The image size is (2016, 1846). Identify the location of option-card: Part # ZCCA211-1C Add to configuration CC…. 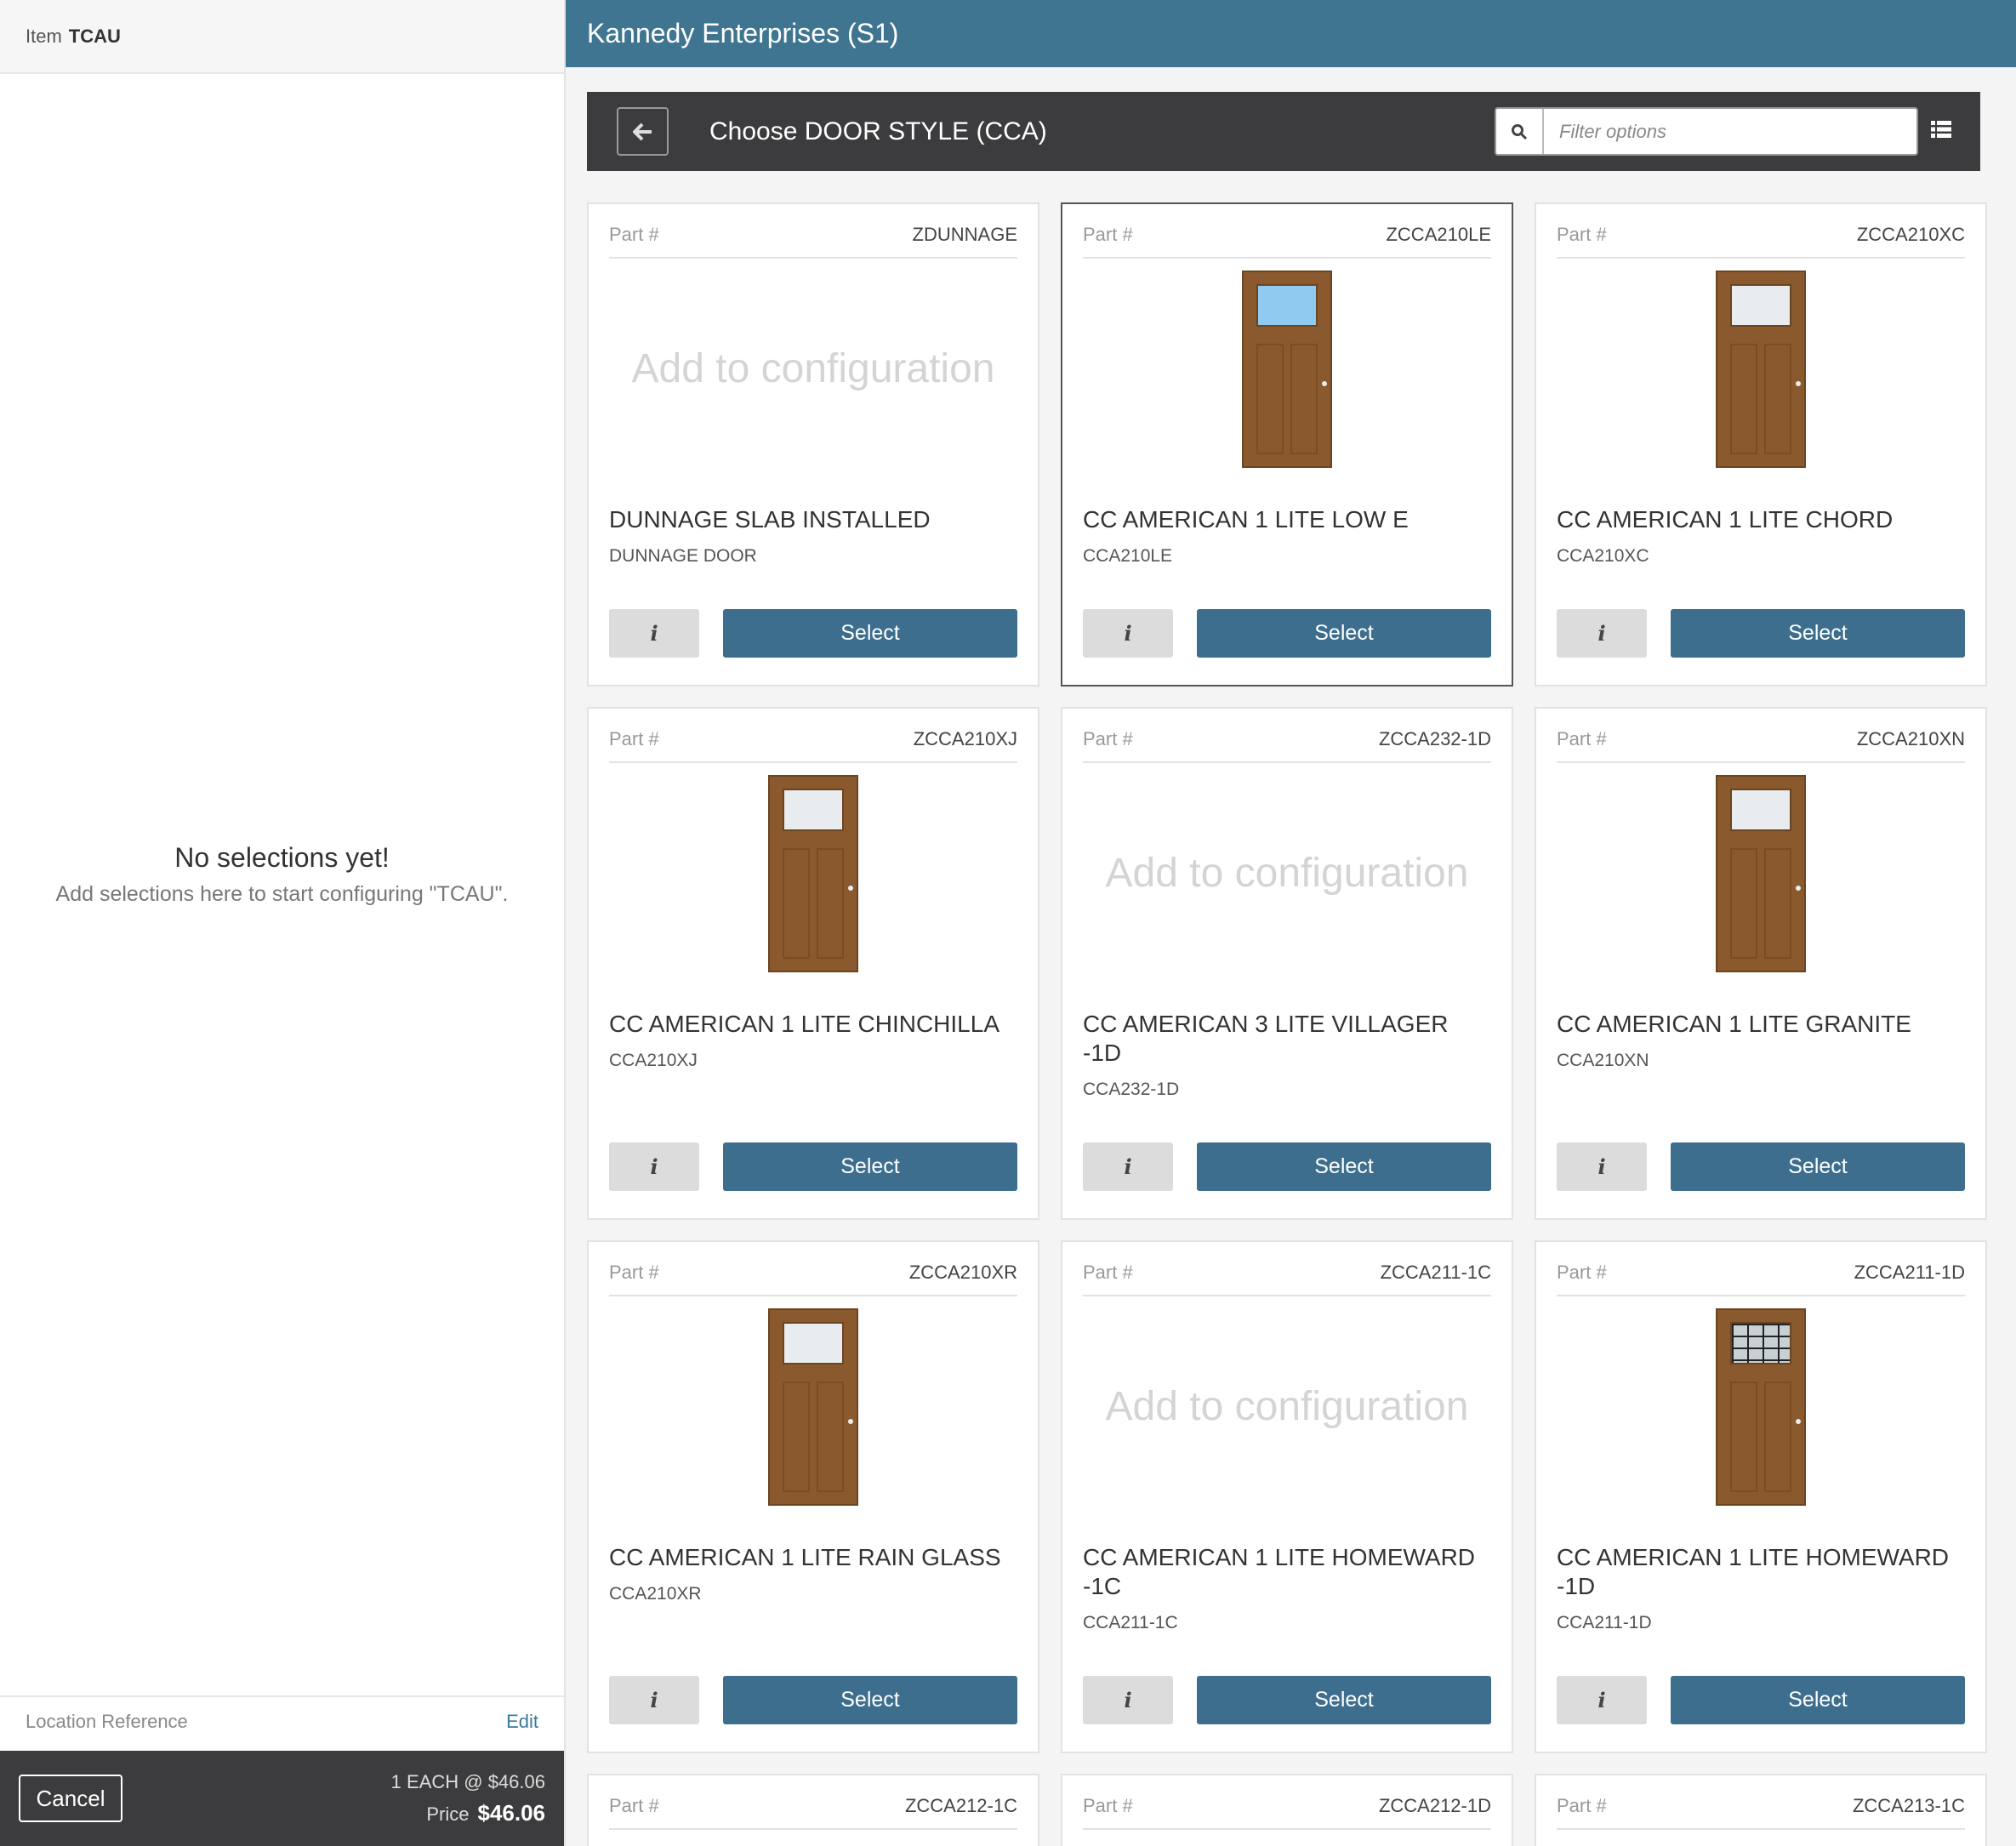
(1287, 1497).